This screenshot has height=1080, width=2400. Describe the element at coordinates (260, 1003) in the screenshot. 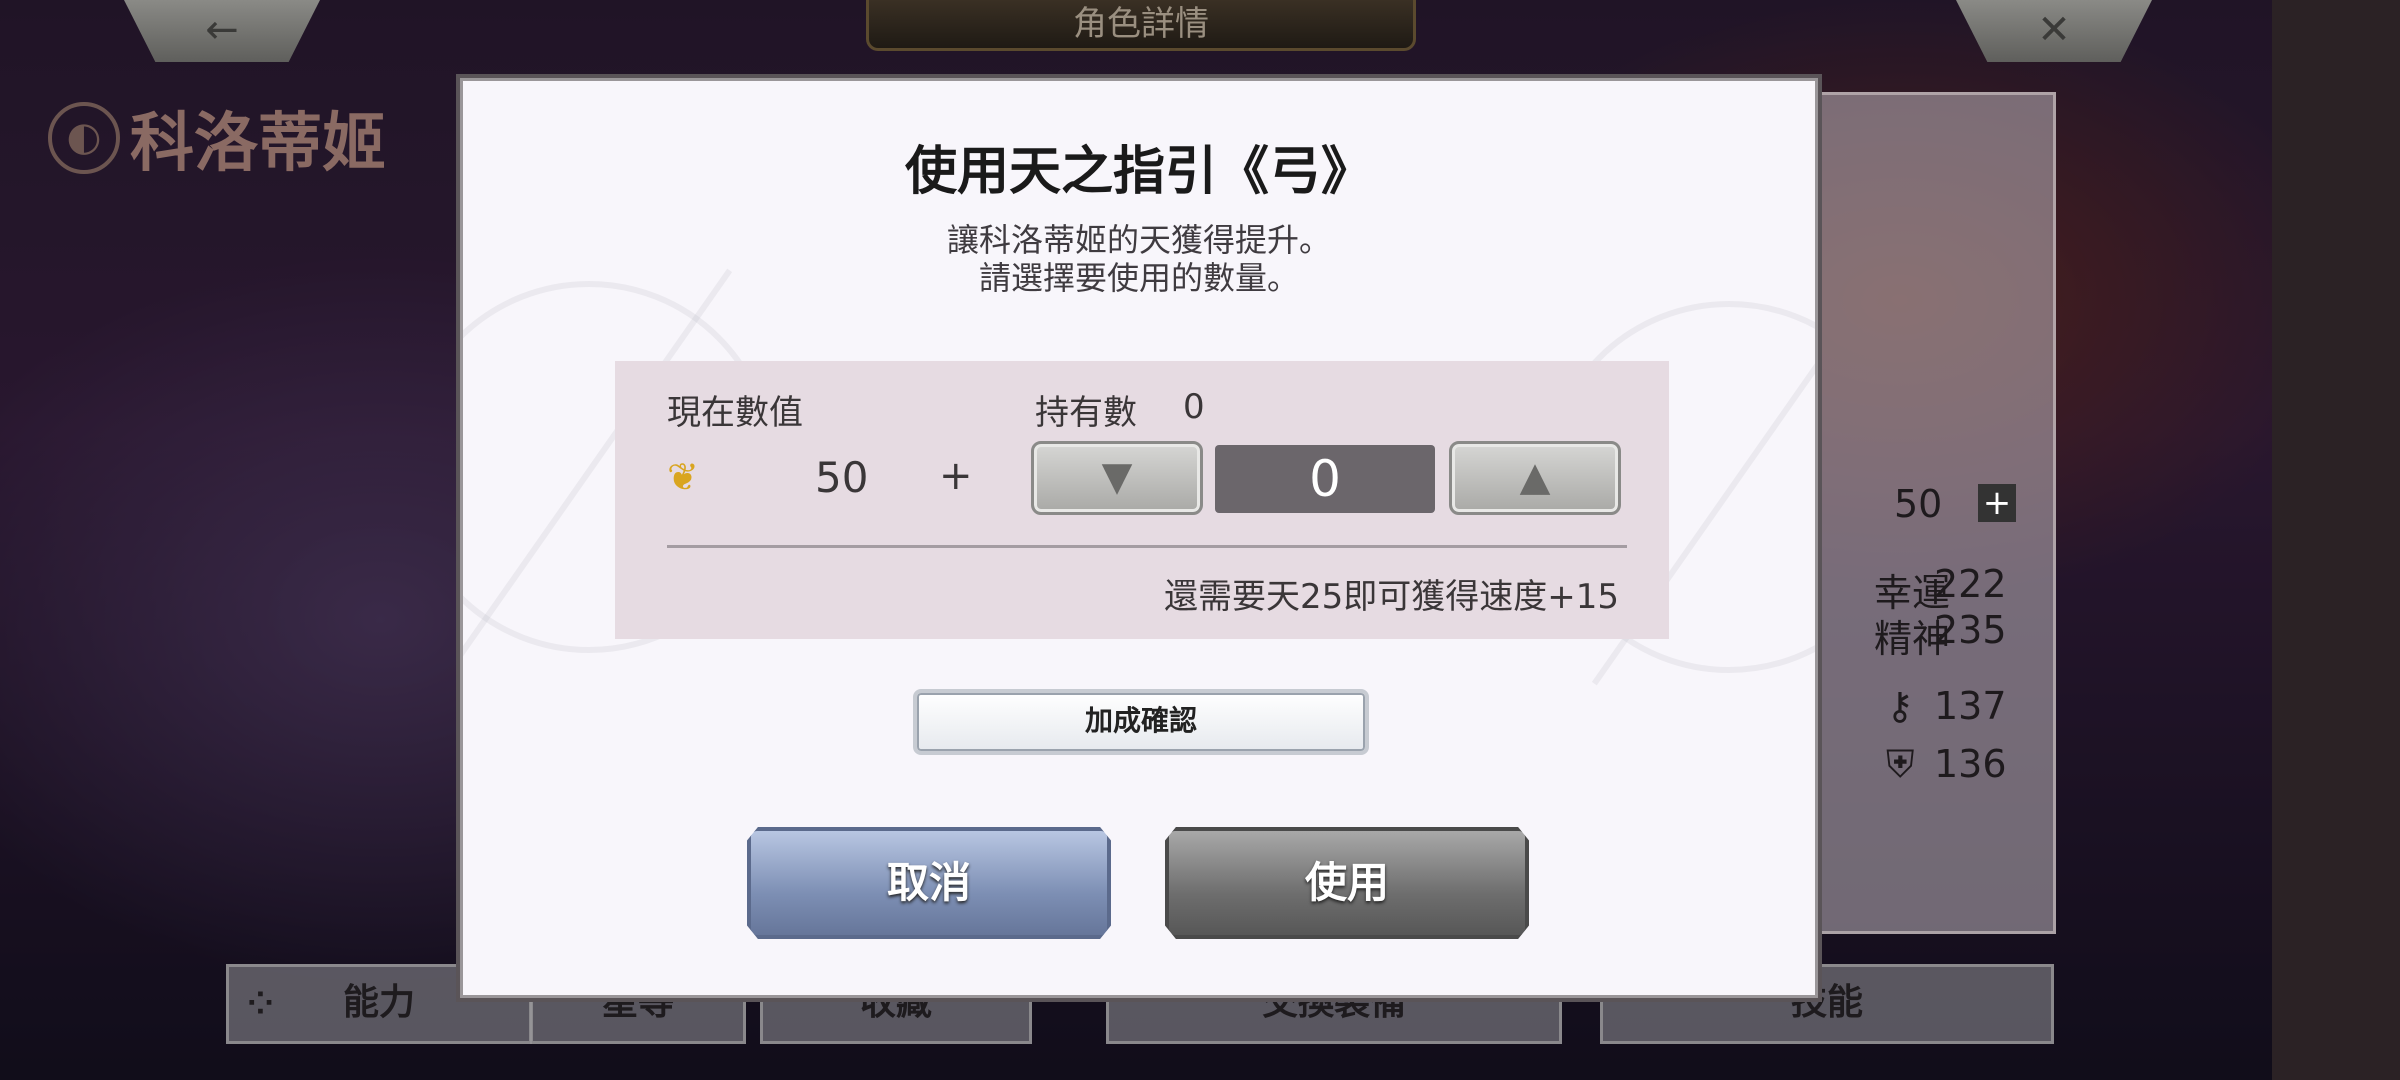

I see `grid-icon: ⁘` at that location.